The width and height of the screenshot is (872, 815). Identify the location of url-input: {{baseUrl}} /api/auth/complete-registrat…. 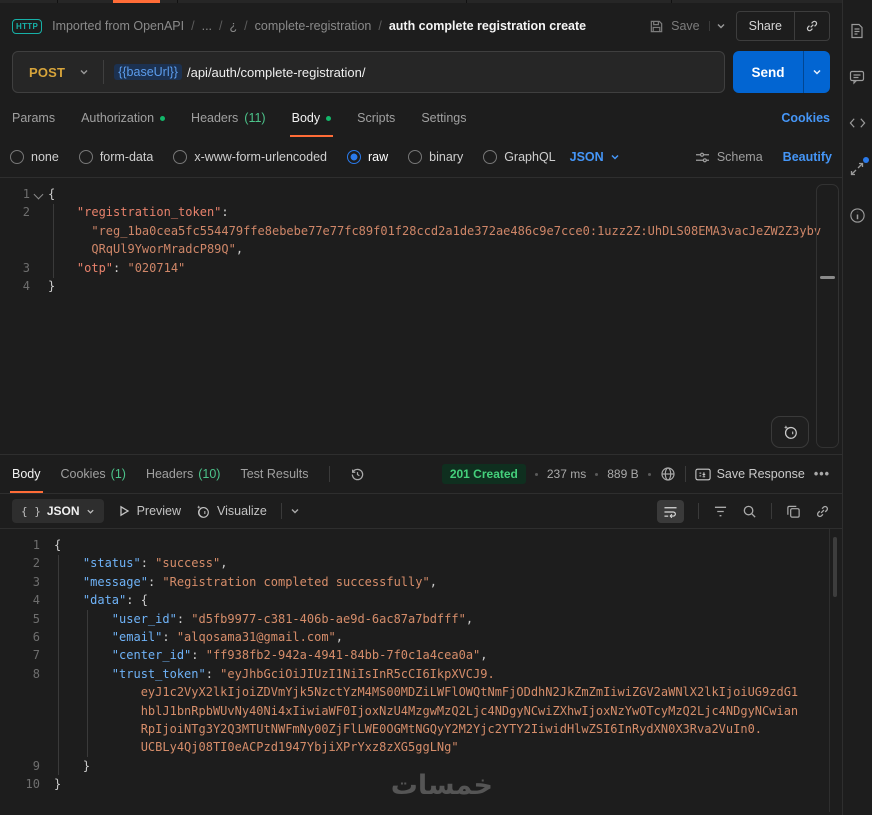
(239, 72).